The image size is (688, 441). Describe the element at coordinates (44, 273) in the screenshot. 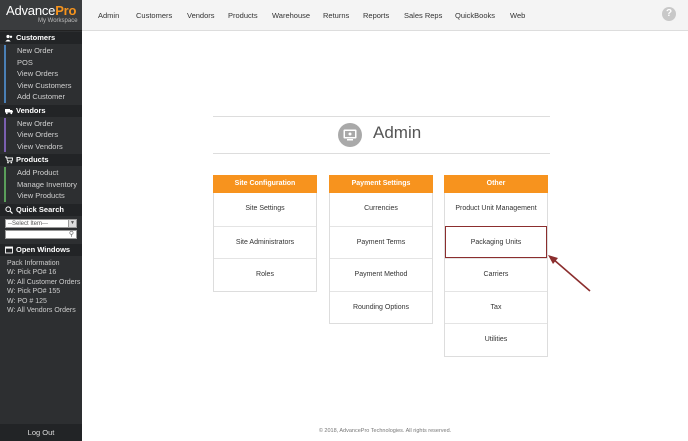

I see `open-window-item: W: Pick PO# 16` at that location.